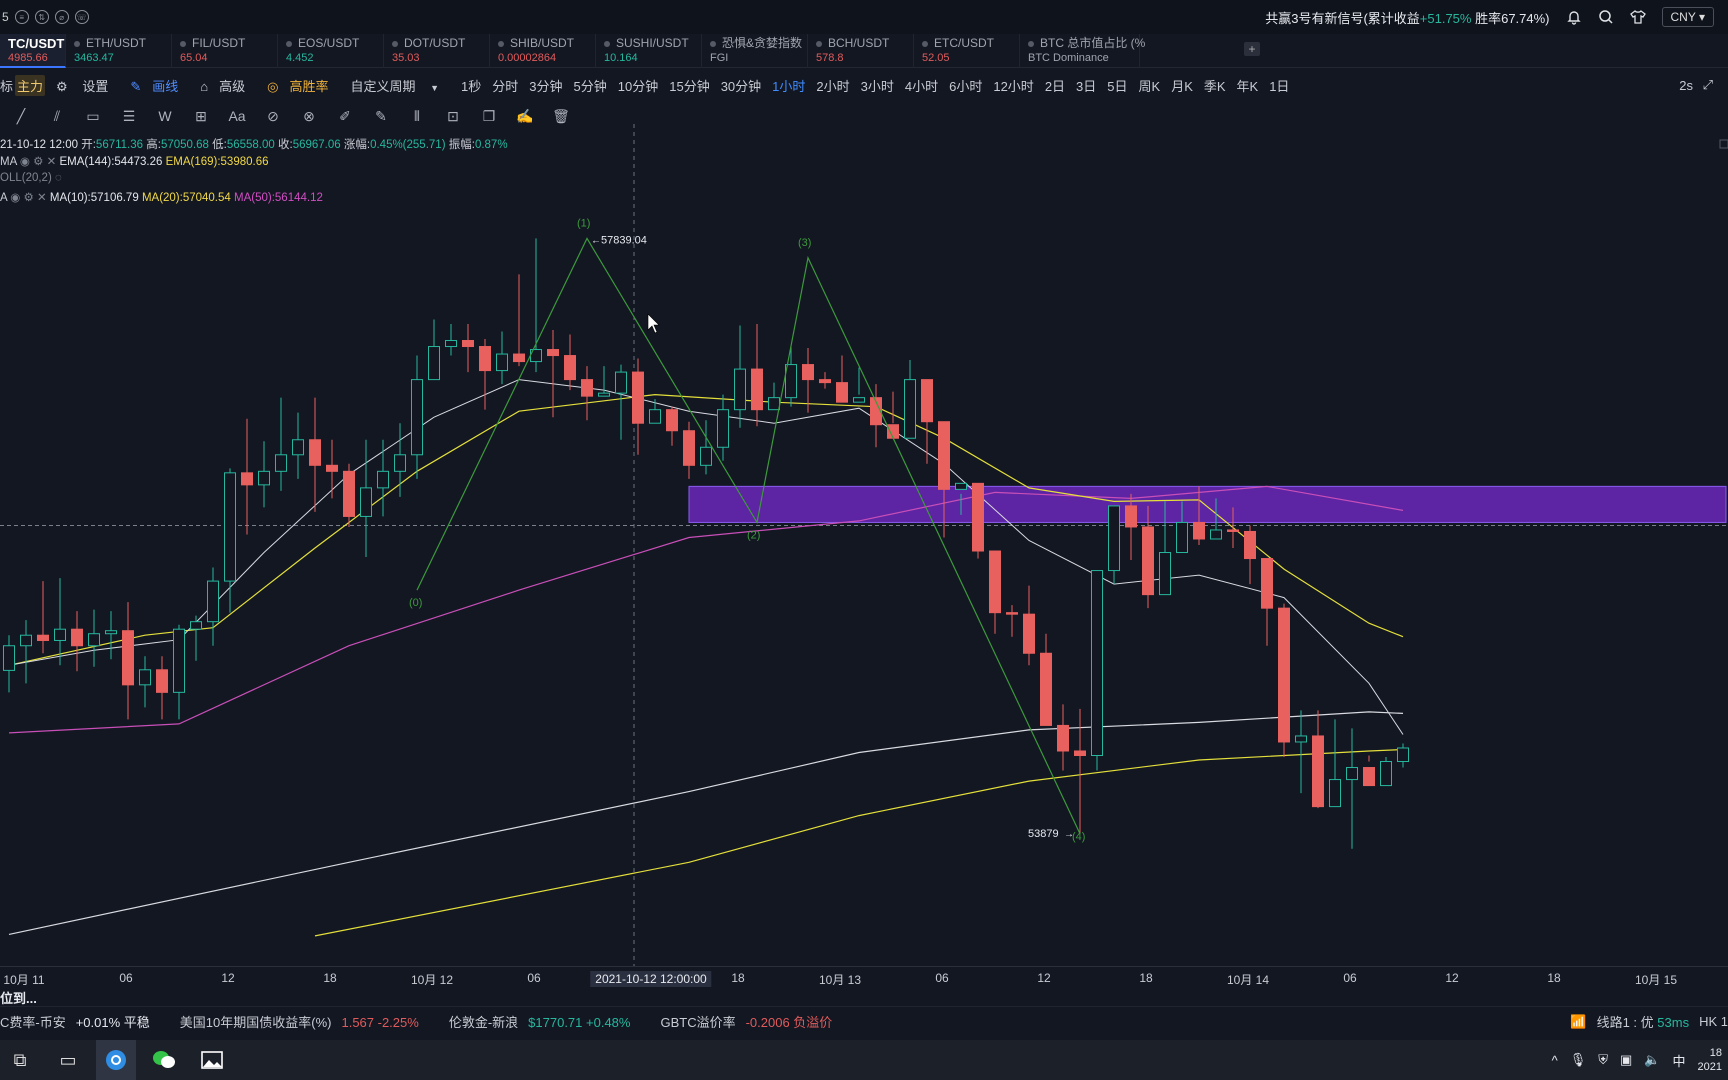 Image resolution: width=1728 pixels, height=1080 pixels. Describe the element at coordinates (331, 51) in the screenshot. I see `ticker-tab: EOS/USDT 4.452` at that location.